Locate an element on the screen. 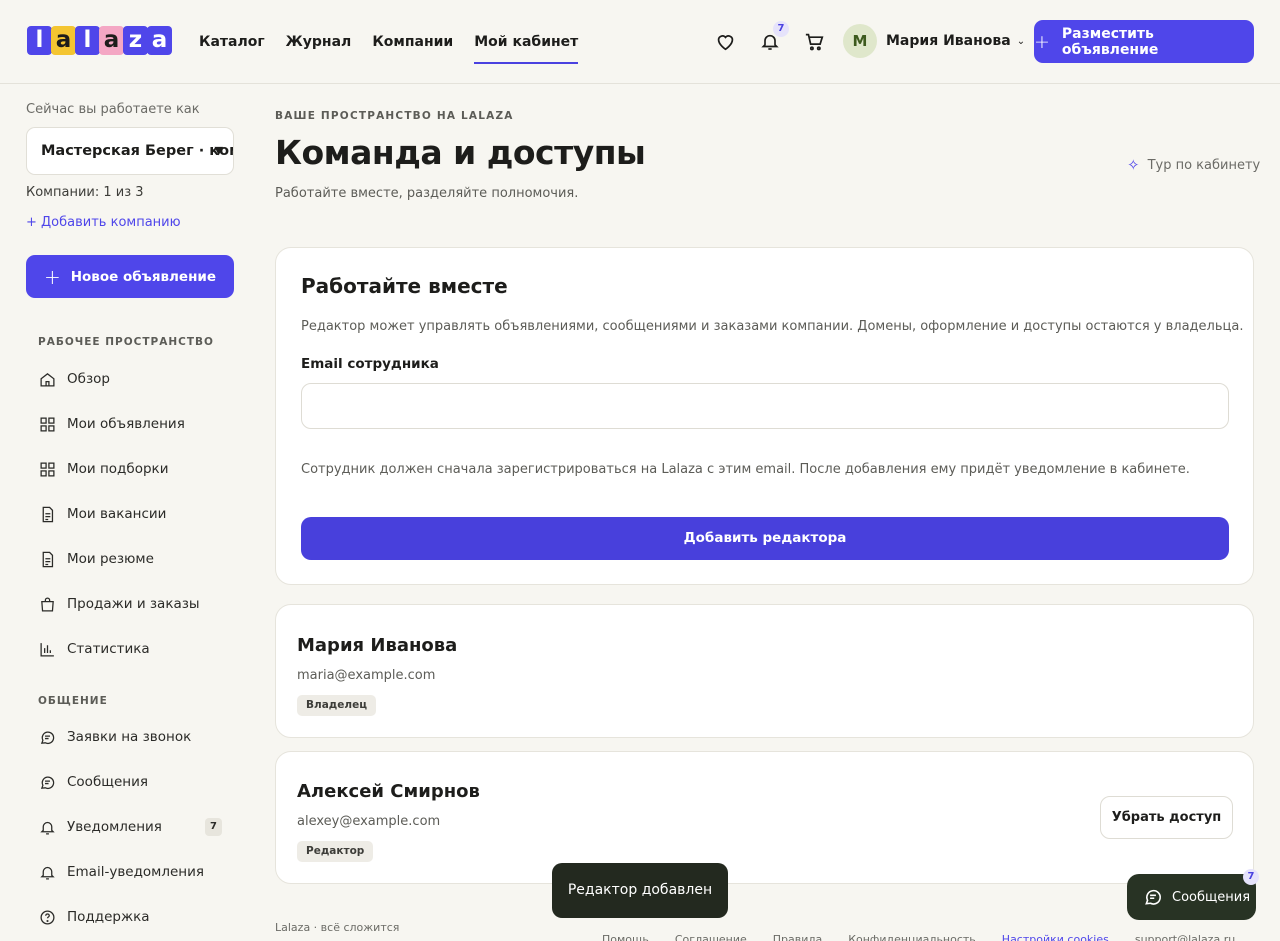  shopping-bag-icon is located at coordinates (47, 604).